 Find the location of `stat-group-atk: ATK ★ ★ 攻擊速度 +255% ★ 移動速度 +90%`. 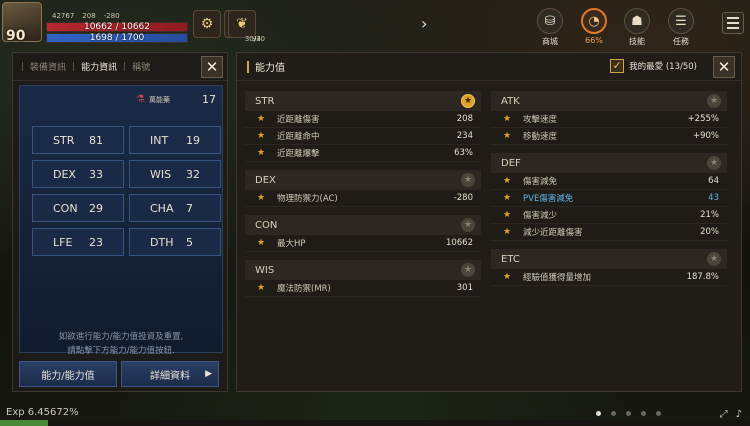

stat-group-atk: ATK ★ ★ 攻擊速度 +255% ★ 移動速度 +90% is located at coordinates (609, 118).